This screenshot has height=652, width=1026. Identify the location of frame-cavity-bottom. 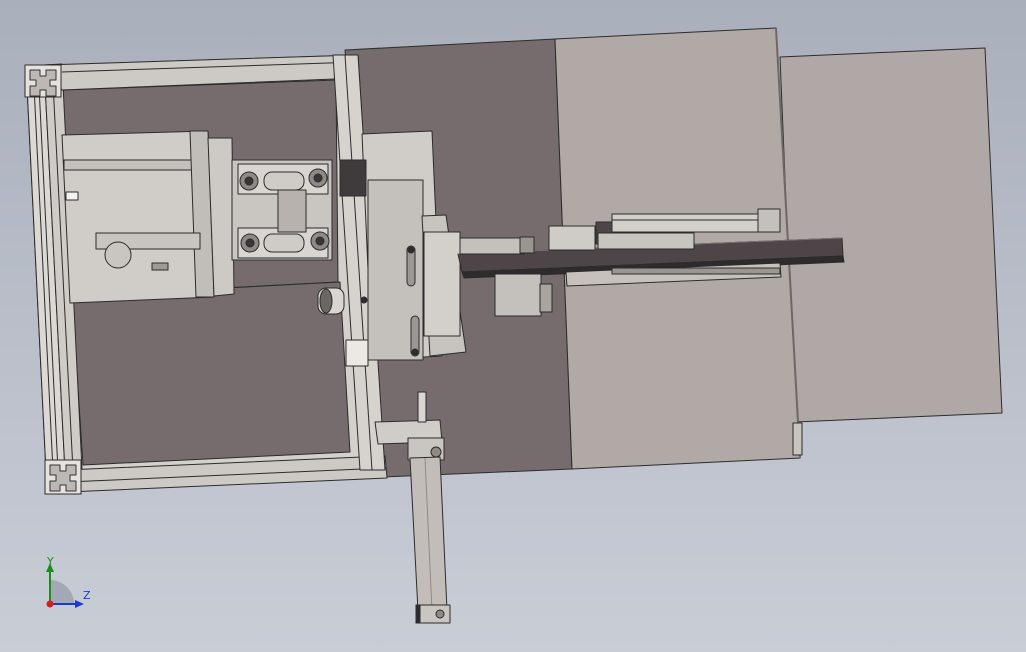
(211, 373).